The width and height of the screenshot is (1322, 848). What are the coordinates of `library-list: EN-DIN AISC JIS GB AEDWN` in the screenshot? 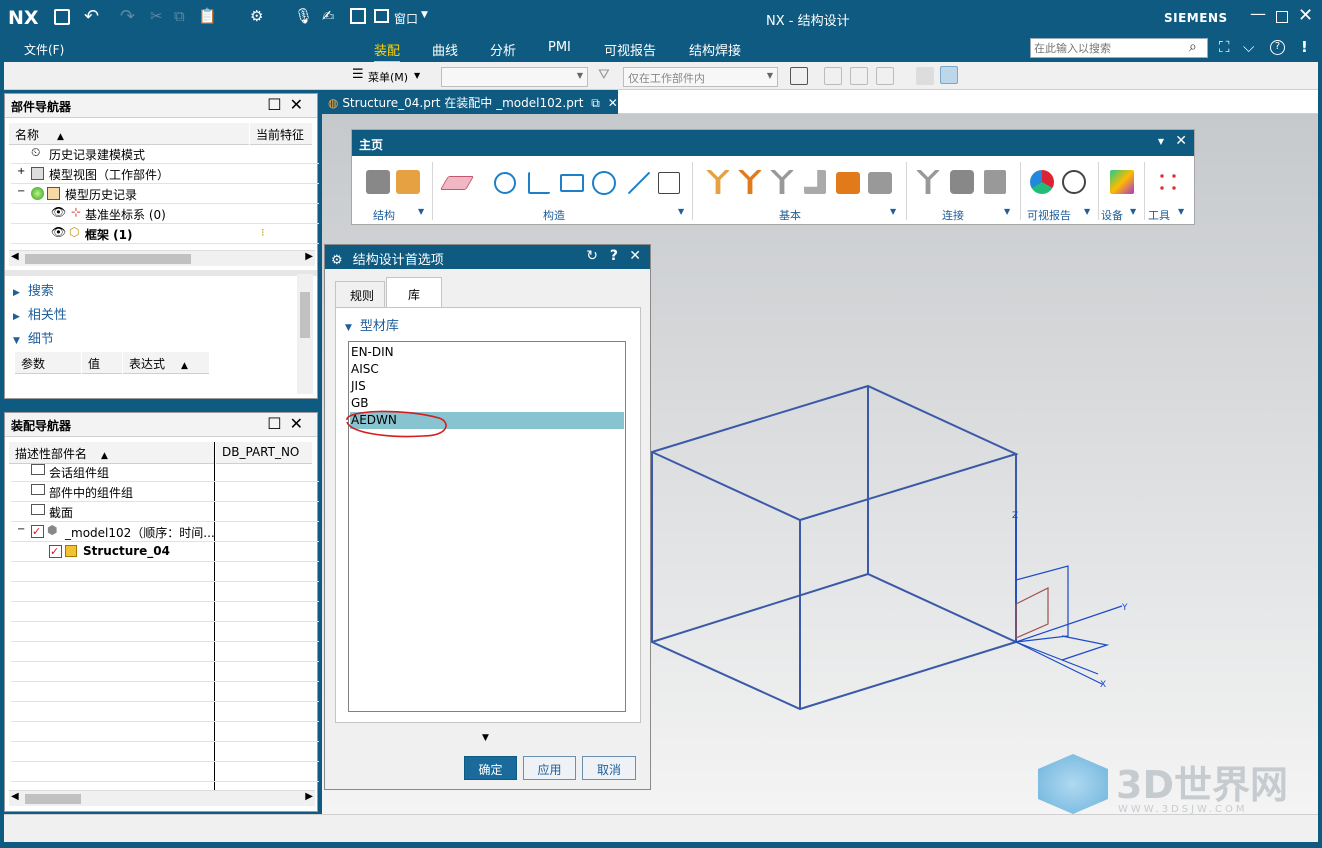 It's located at (486, 526).